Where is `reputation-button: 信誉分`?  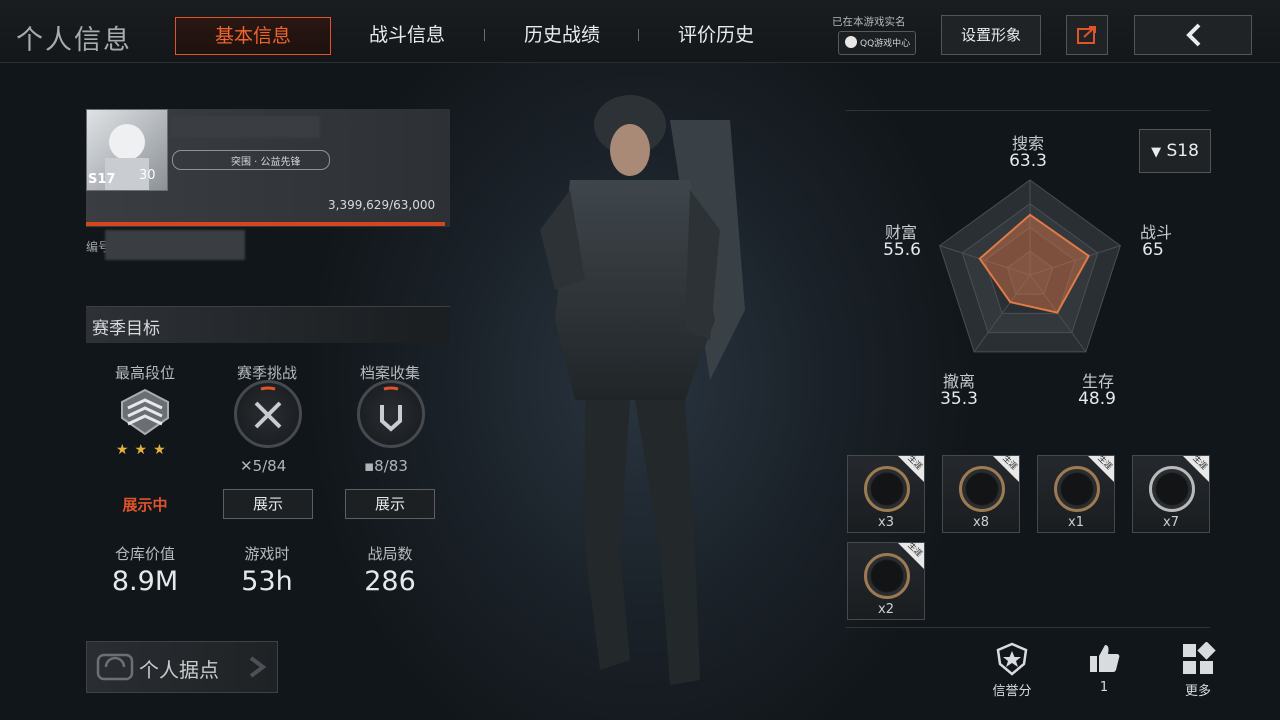
reputation-button: 信誉分 is located at coordinates (1012, 670).